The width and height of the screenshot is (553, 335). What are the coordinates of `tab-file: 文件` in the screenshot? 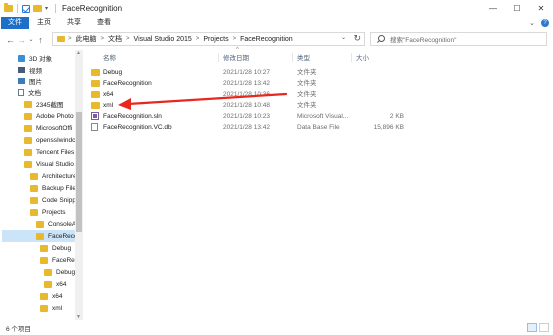 It's located at (15, 23).